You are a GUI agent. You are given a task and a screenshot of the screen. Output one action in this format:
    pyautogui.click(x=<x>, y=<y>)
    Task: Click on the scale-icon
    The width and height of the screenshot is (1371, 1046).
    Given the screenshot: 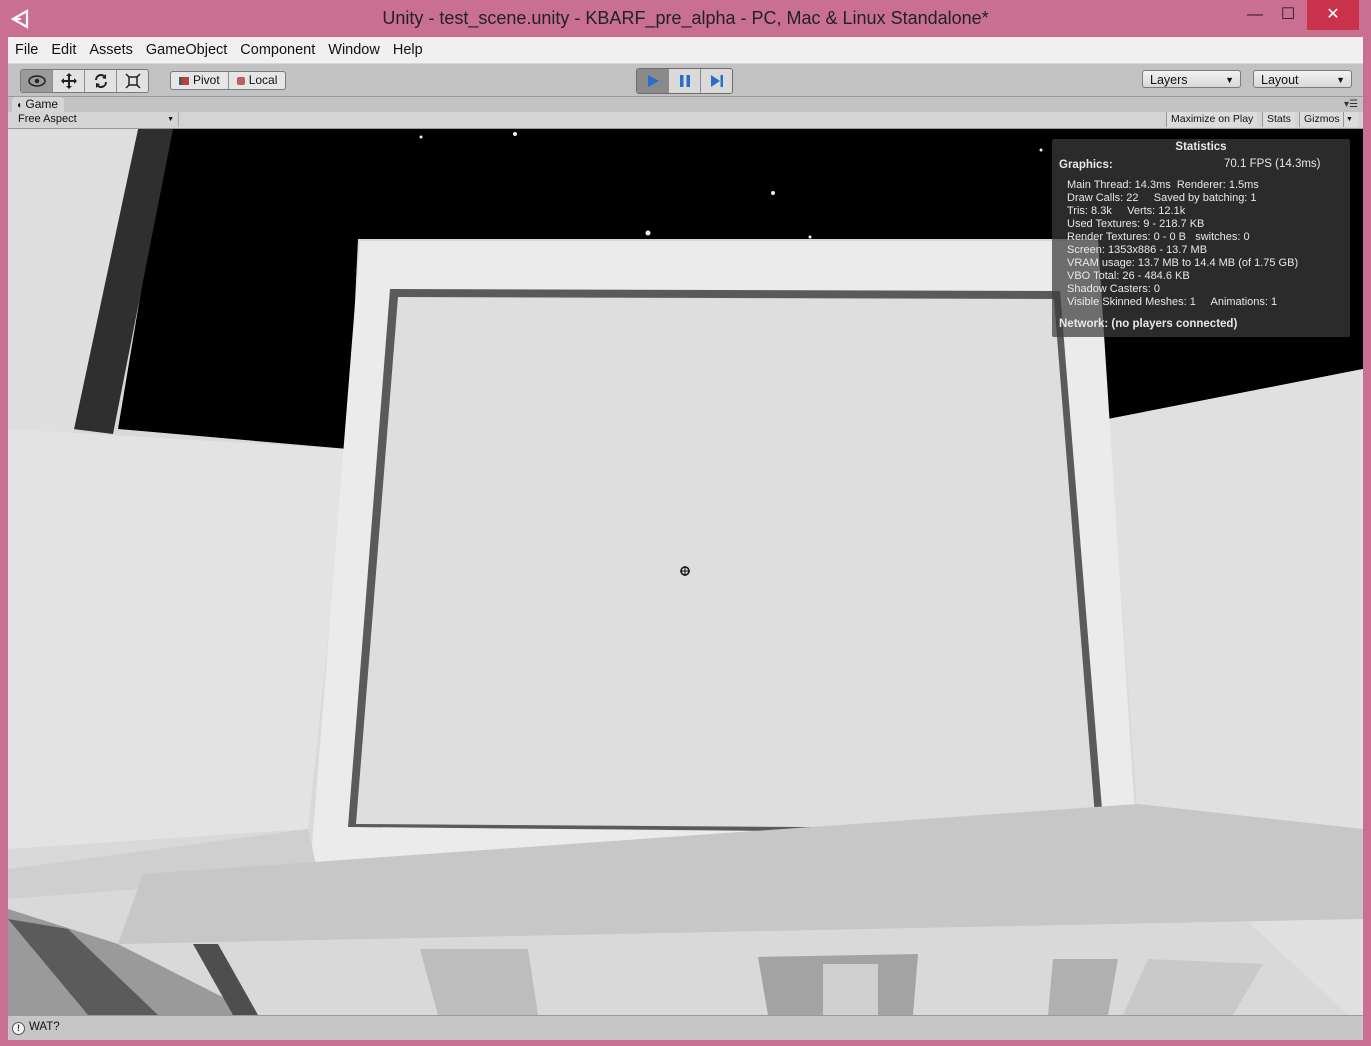 What is the action you would take?
    pyautogui.click(x=132, y=81)
    